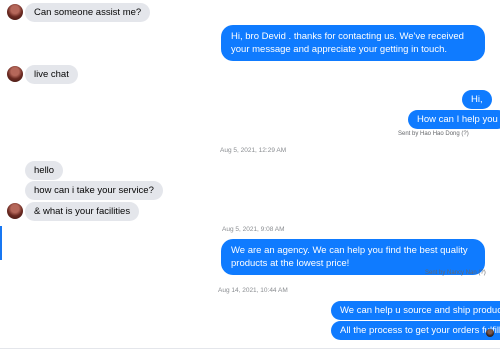 Image resolution: width=500 pixels, height=352 pixels. Describe the element at coordinates (94, 190) in the screenshot. I see `incoming-message: how can i take your service?` at that location.